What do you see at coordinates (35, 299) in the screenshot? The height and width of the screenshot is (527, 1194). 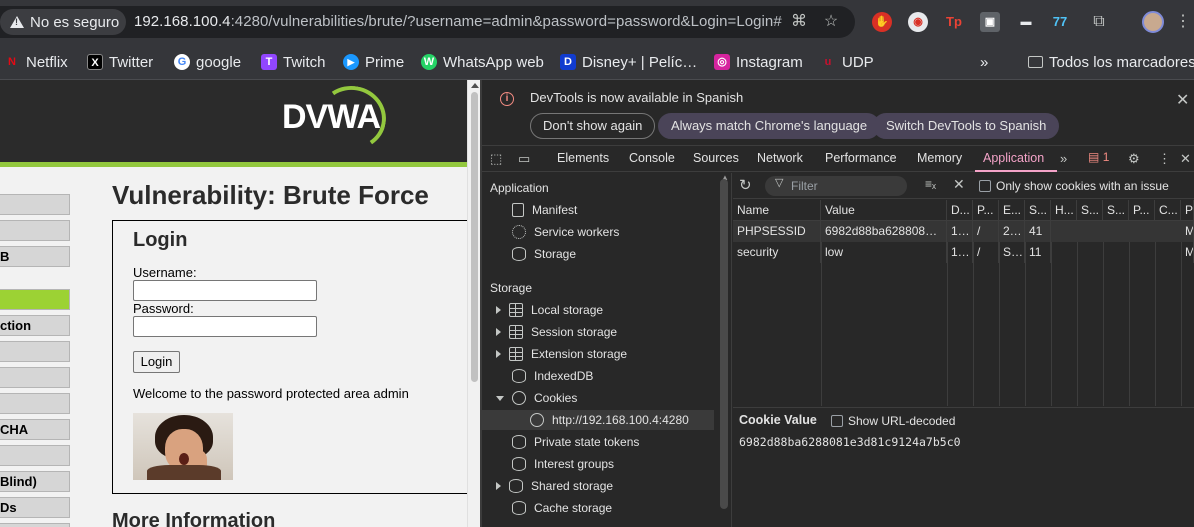 I see `menu-item-brute-force` at bounding box center [35, 299].